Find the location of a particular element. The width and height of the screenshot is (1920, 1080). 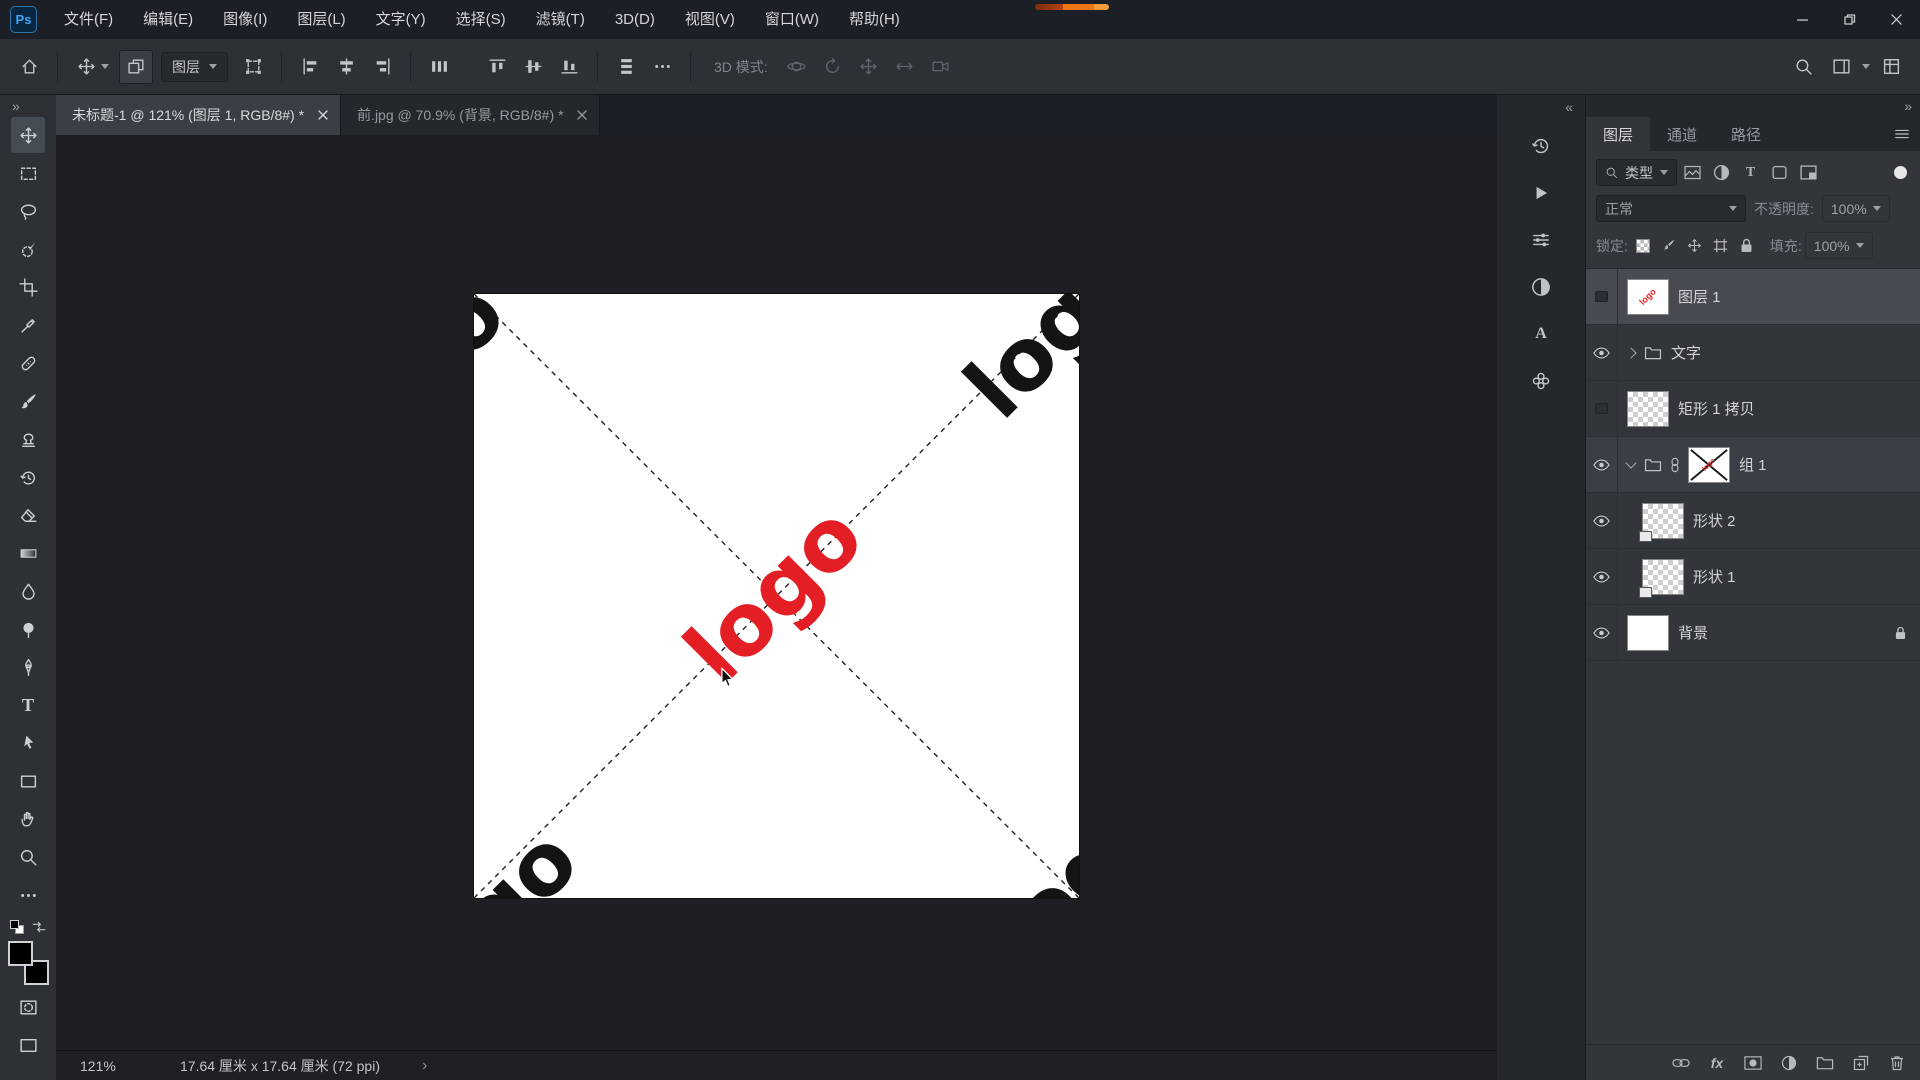

lock-all-icon is located at coordinates (1747, 246).